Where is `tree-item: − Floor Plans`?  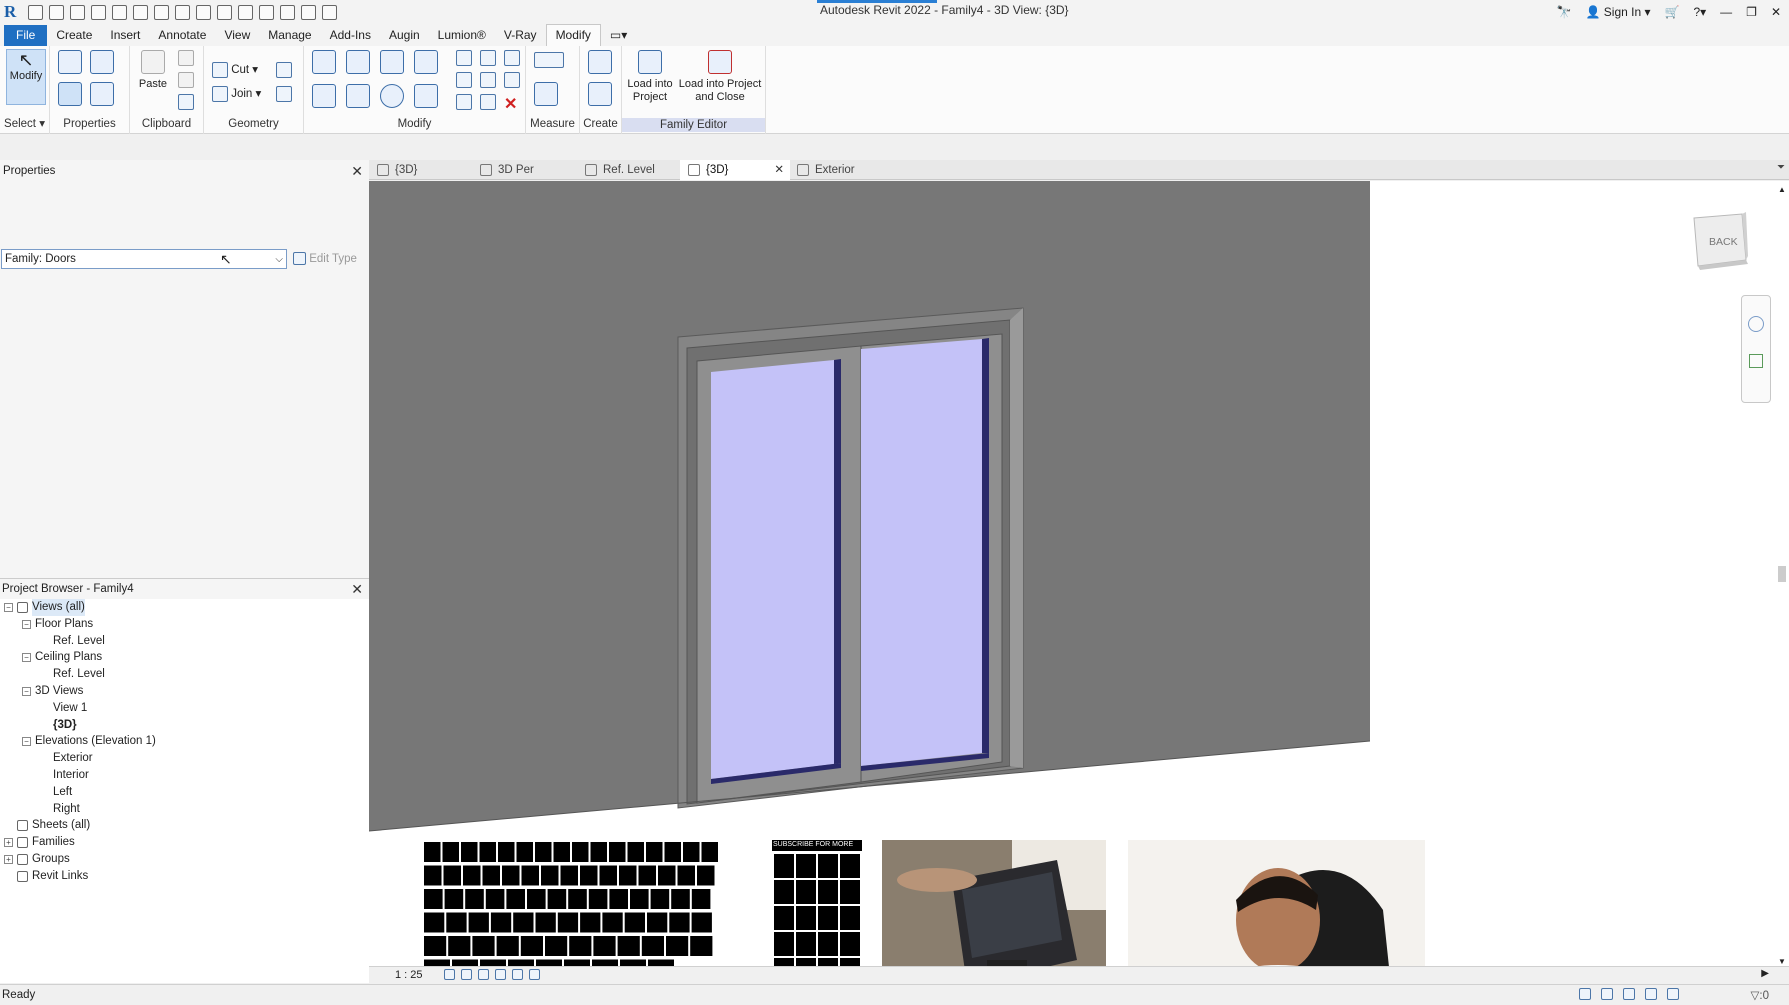
tree-item: − Floor Plans is located at coordinates (57, 624).